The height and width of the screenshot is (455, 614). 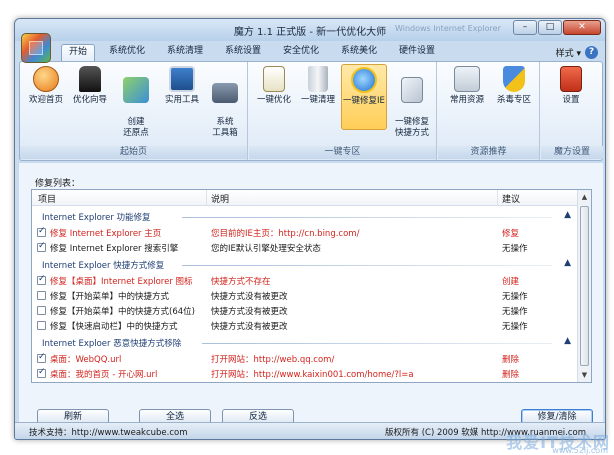 I want to click on ribbon-group-one-click: 一键优化 一键清理 一键修复IE 一键修复 快捷方式 一键专区, so click(x=343, y=111).